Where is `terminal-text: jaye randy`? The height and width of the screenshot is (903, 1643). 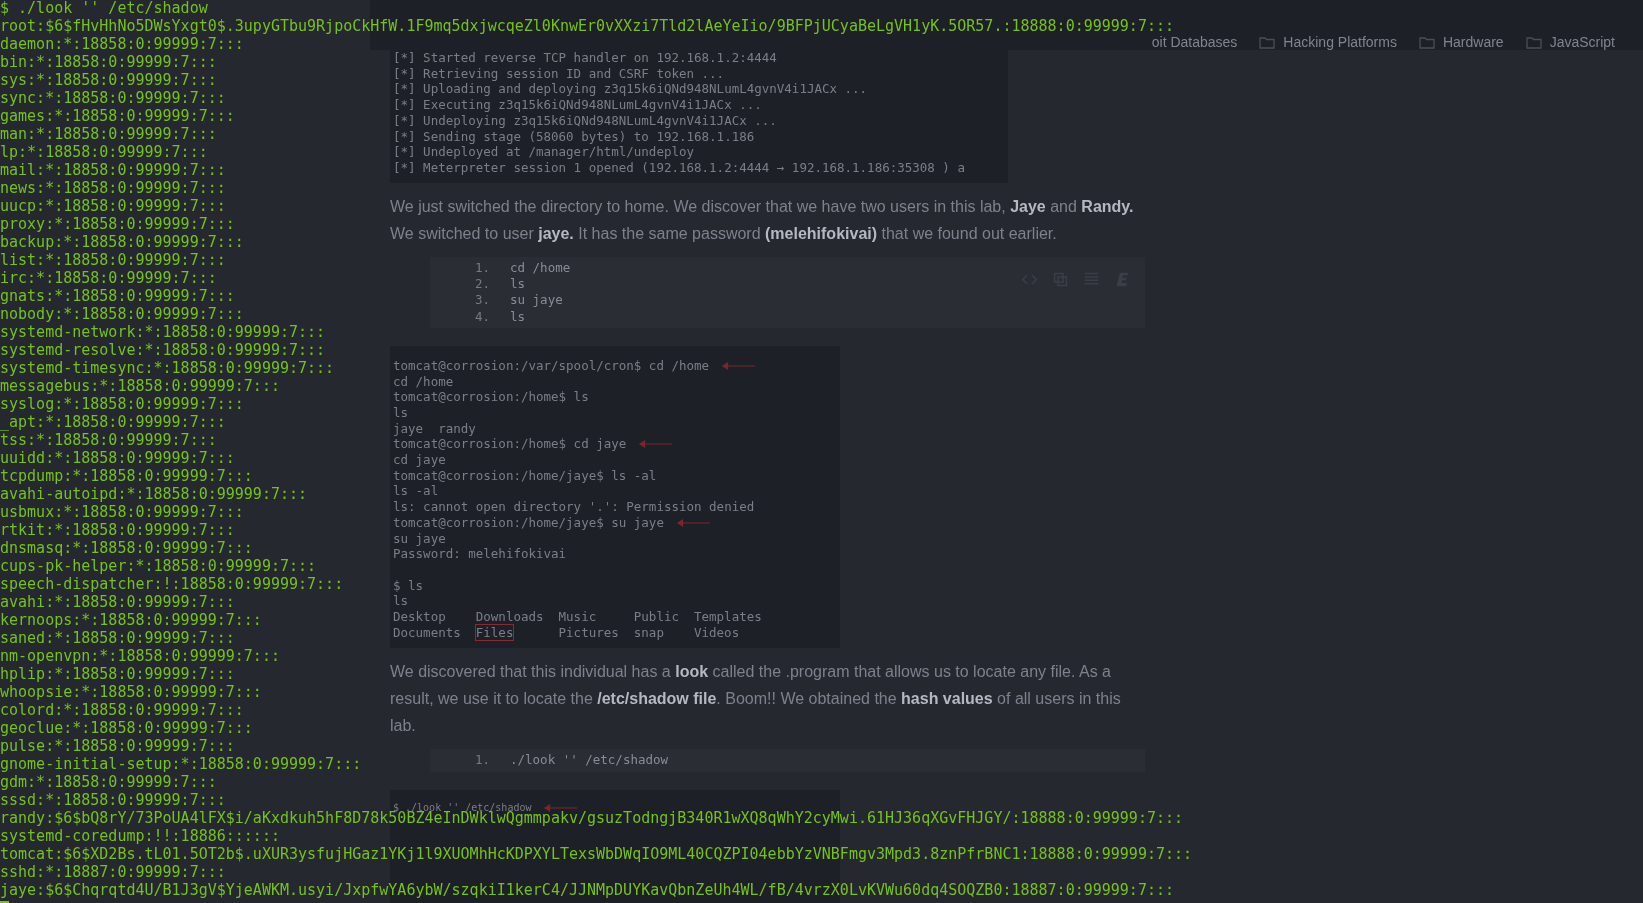 terminal-text: jaye randy is located at coordinates (434, 428).